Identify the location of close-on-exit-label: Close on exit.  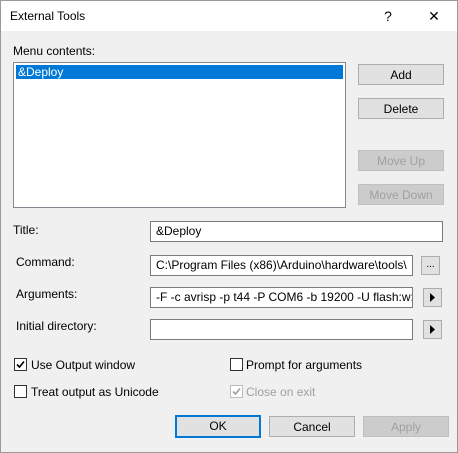
(281, 392).